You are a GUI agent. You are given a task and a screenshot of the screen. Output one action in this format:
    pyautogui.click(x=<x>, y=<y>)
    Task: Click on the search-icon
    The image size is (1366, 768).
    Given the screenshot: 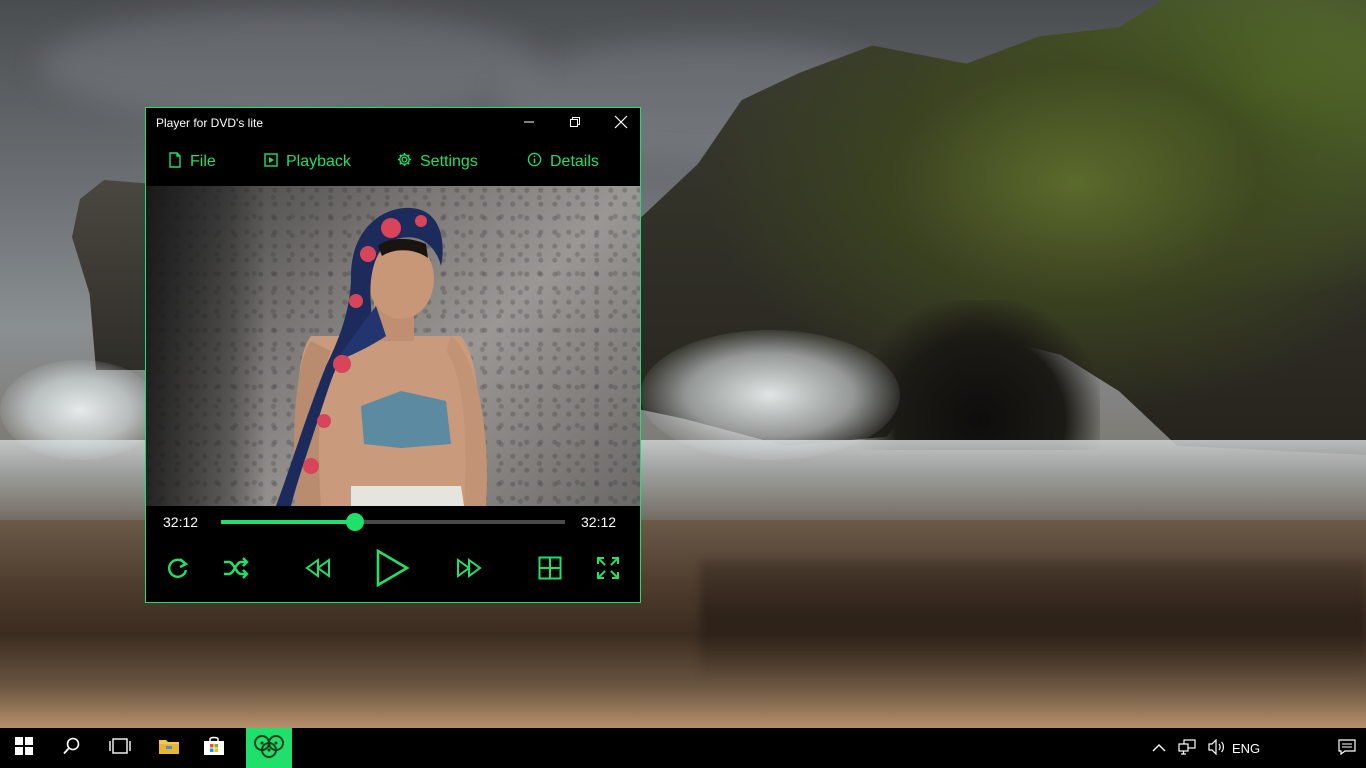 What is the action you would take?
    pyautogui.click(x=72, y=748)
    